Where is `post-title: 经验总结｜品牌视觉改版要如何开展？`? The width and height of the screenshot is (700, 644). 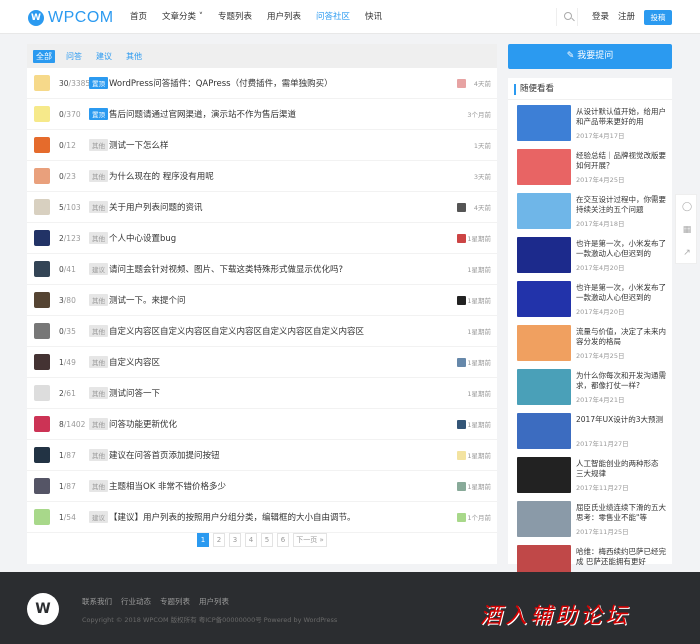 post-title: 经验总结｜品牌视觉改版要如何开展？ is located at coordinates (622, 161).